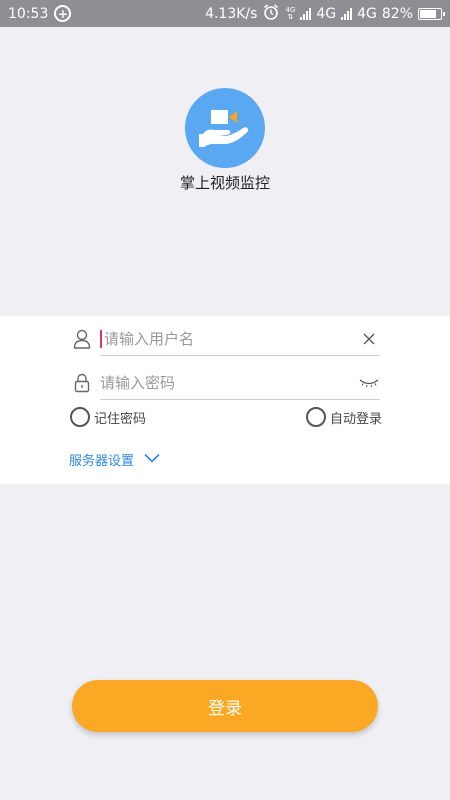  I want to click on remember-password-checkbox: 记住密码, so click(108, 417).